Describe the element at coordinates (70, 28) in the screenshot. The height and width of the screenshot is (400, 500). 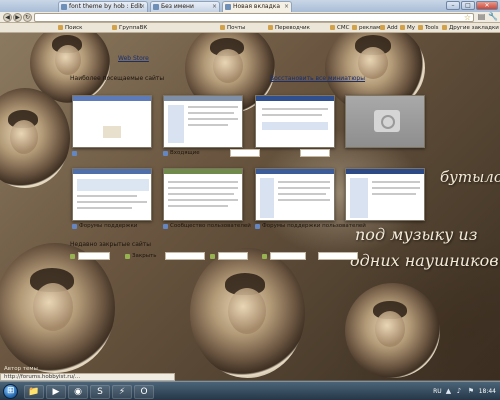
I see `bookmark-item: Поиск` at that location.